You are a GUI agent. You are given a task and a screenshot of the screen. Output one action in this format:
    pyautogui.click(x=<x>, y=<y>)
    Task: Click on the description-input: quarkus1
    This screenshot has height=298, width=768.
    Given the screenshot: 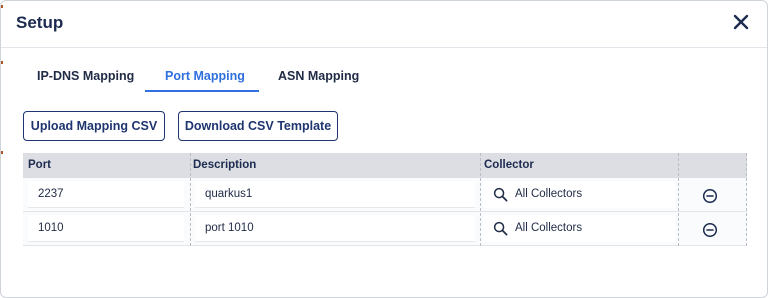 What is the action you would take?
    pyautogui.click(x=335, y=194)
    